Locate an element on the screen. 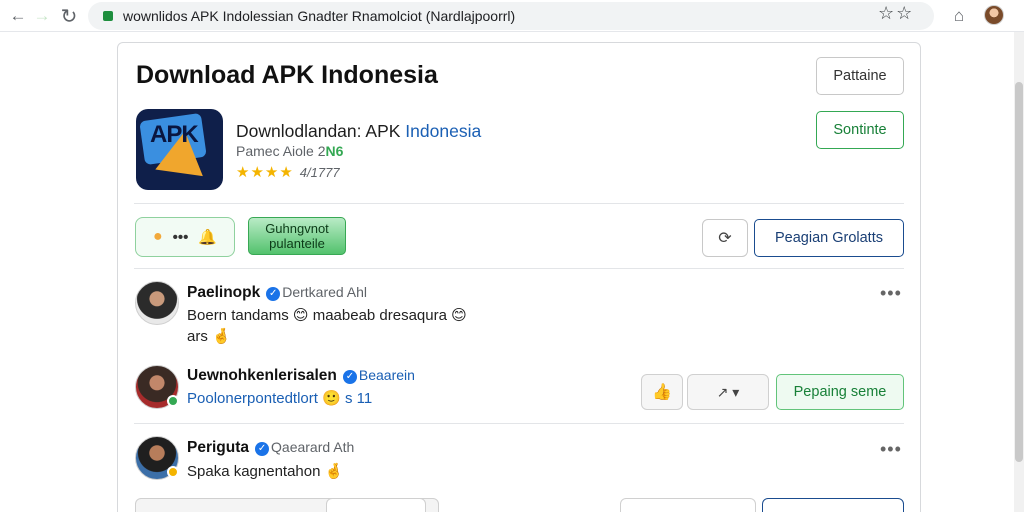 The width and height of the screenshot is (1024, 512). page-title: Download APK Indonesia is located at coordinates (287, 75).